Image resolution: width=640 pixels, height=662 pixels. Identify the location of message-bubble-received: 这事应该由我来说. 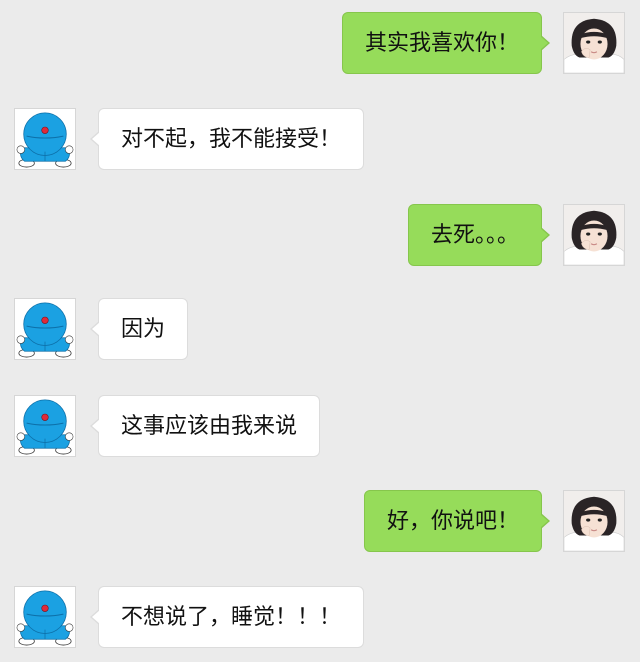
(205, 426).